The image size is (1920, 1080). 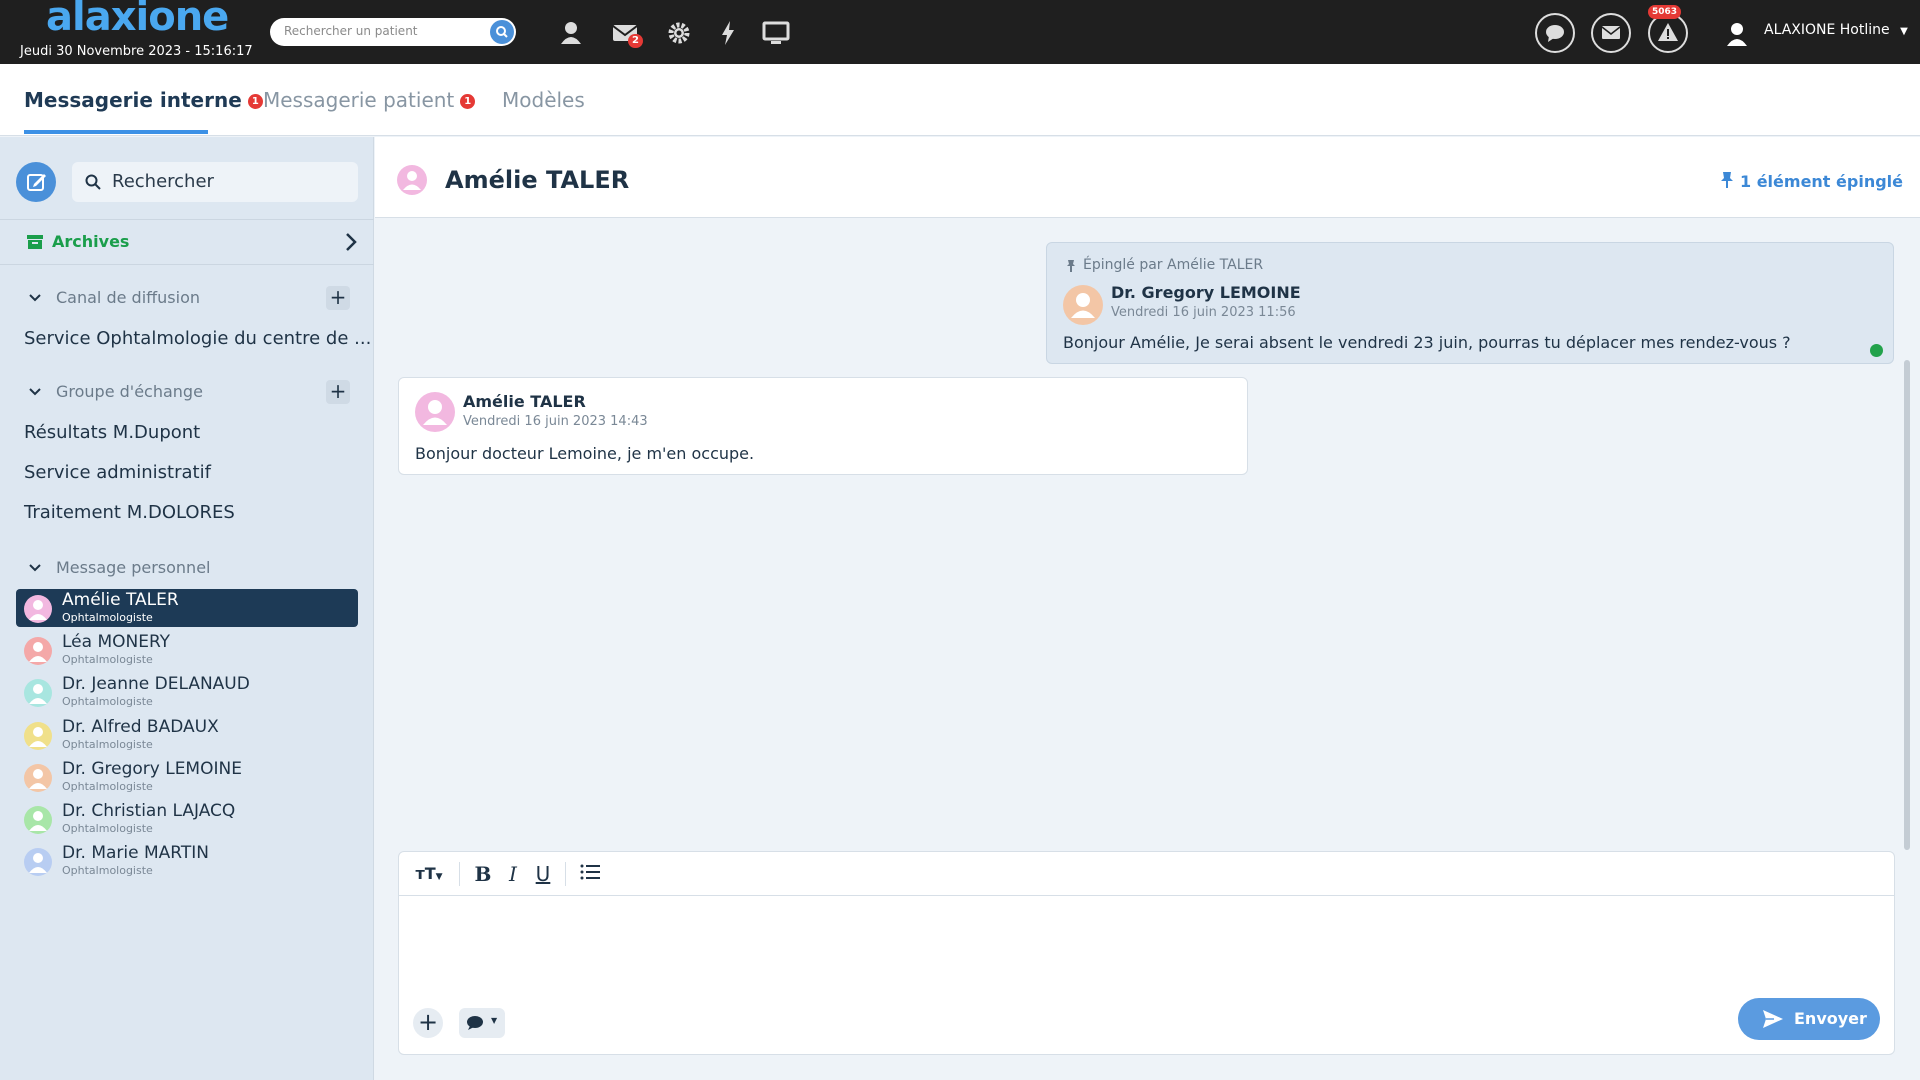 I want to click on archives-link: Archives, so click(x=187, y=242).